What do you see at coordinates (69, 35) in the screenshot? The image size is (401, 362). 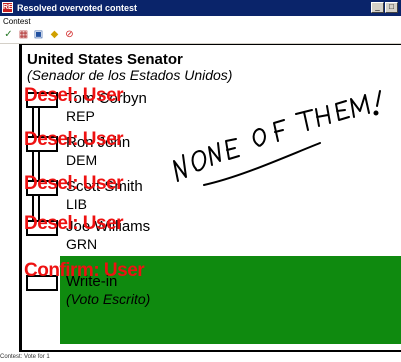 I see `reject-icon: ⊘` at bounding box center [69, 35].